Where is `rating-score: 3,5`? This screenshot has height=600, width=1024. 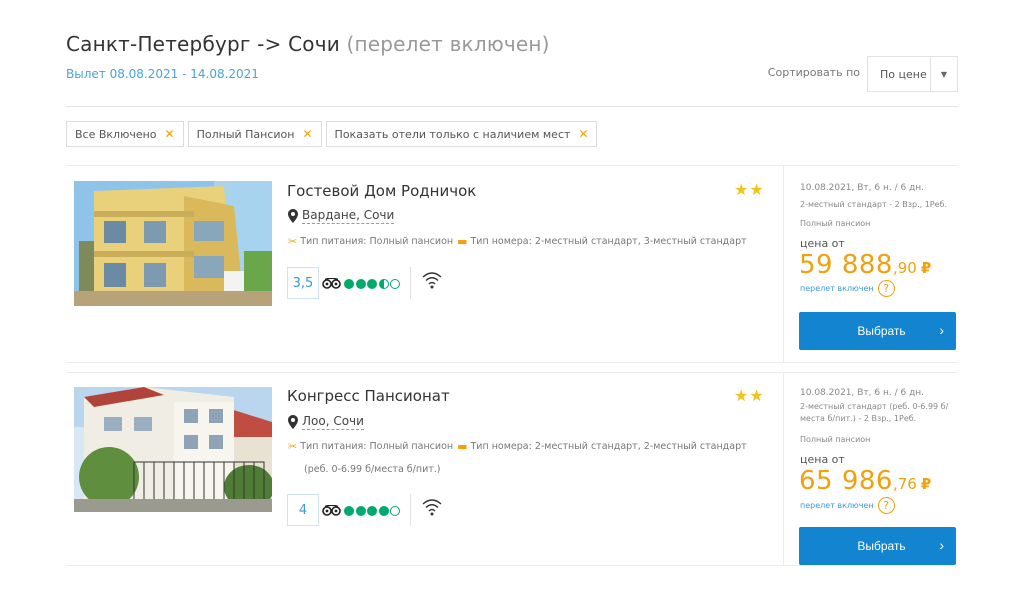 rating-score: 3,5 is located at coordinates (303, 283).